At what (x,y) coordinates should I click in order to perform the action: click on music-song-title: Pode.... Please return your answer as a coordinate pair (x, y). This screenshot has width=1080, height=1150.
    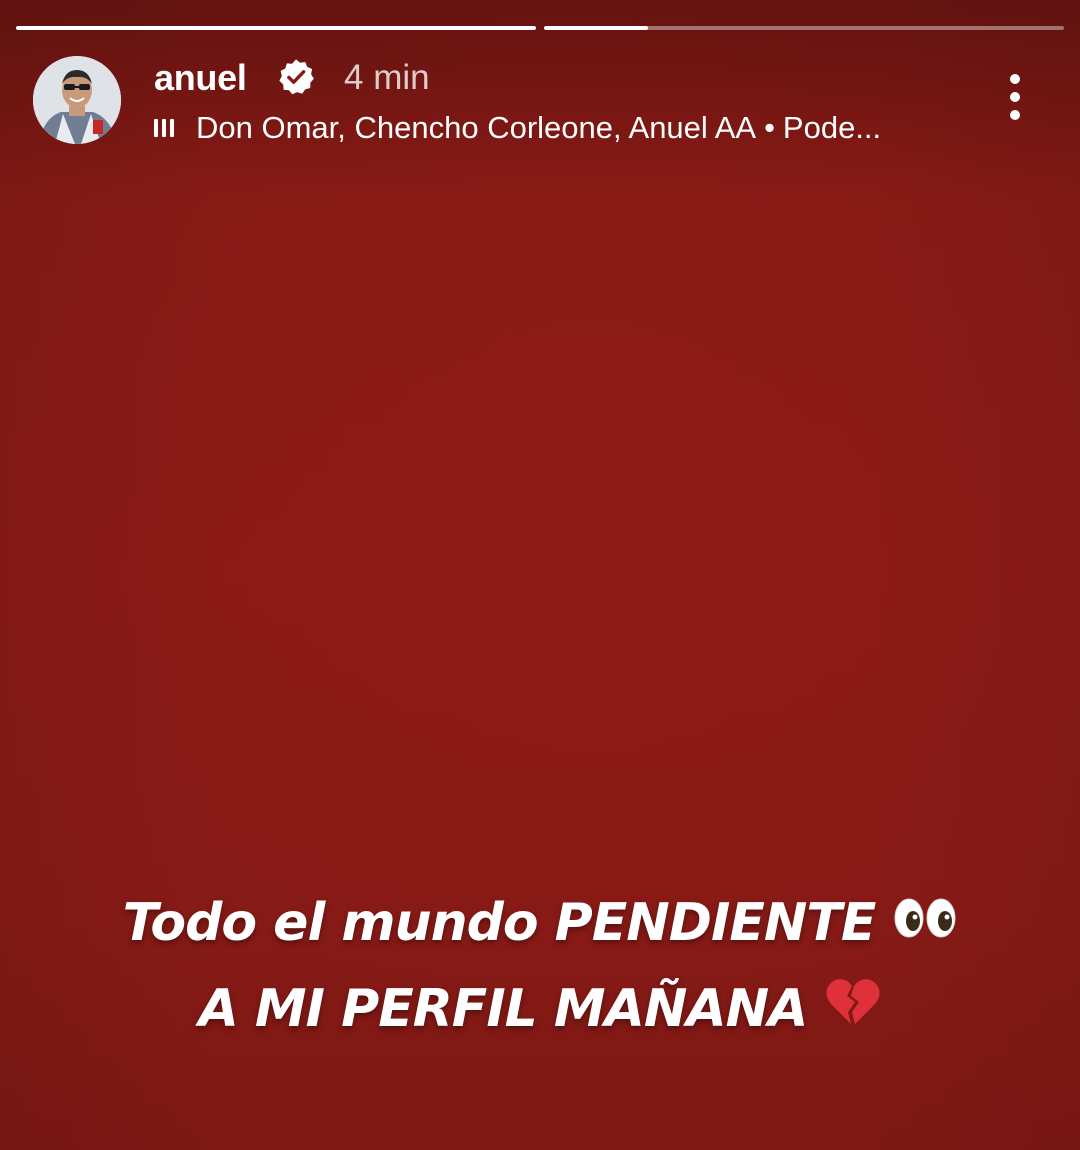
    Looking at the image, I should click on (832, 127).